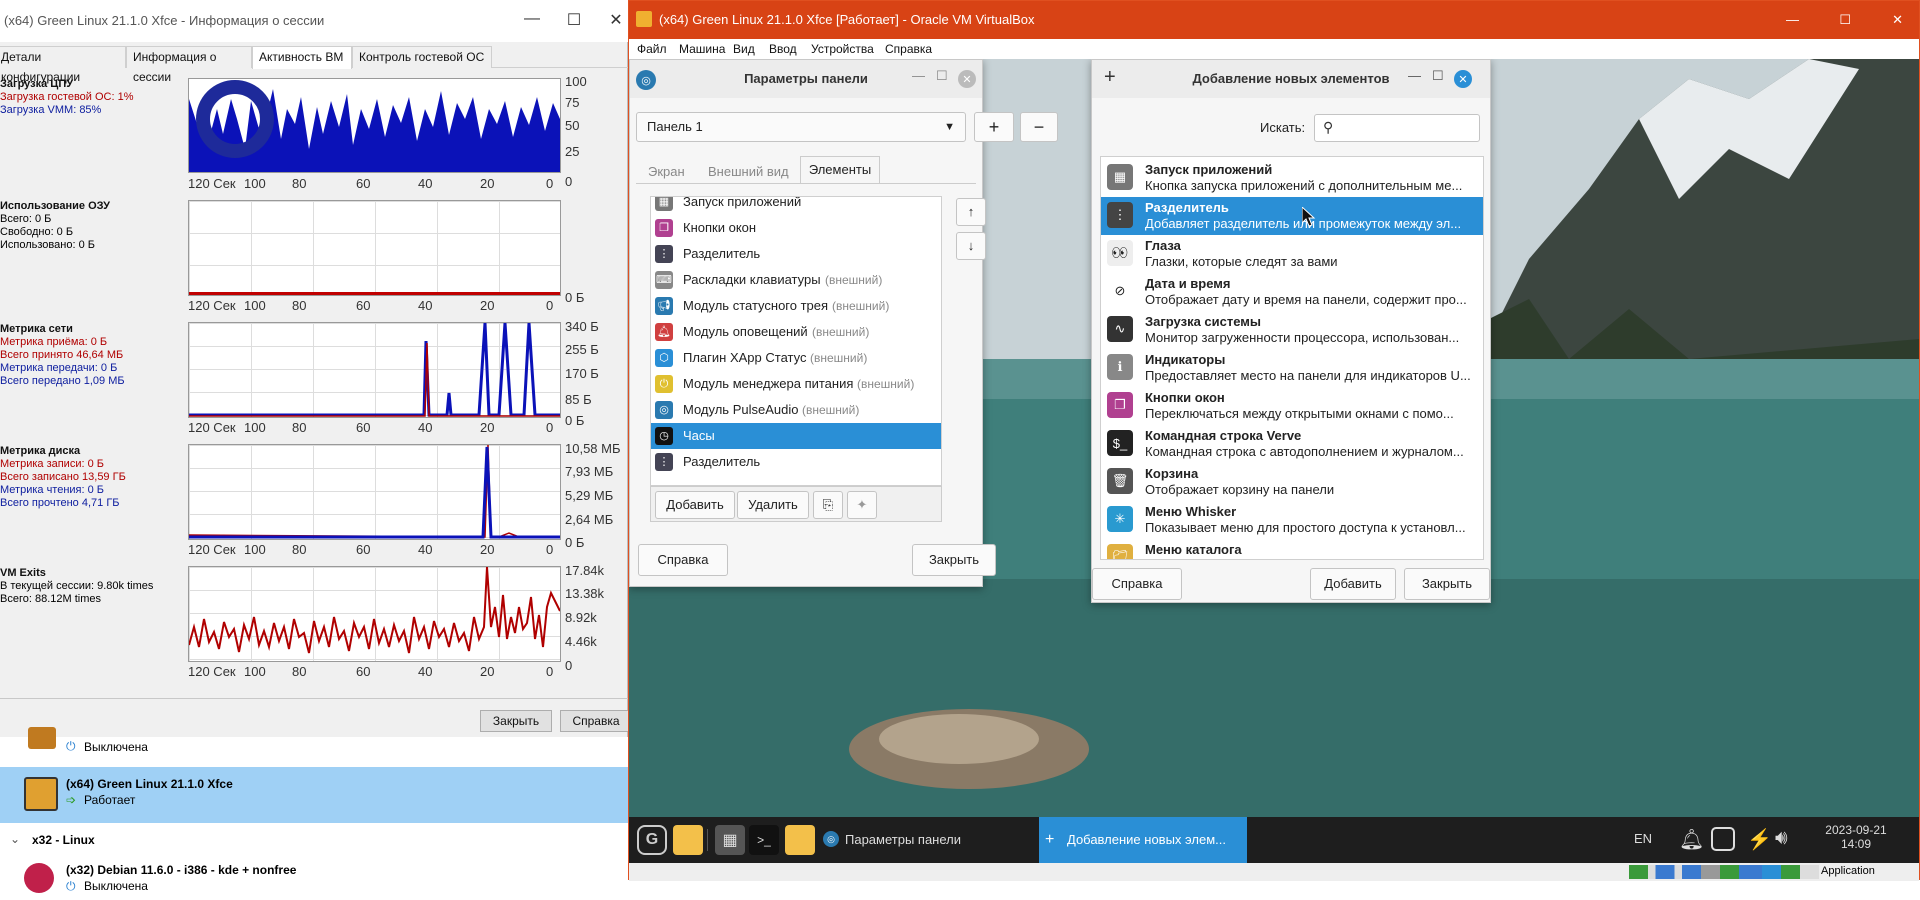  What do you see at coordinates (1353, 584) in the screenshot?
I see `add-button: Добавить` at bounding box center [1353, 584].